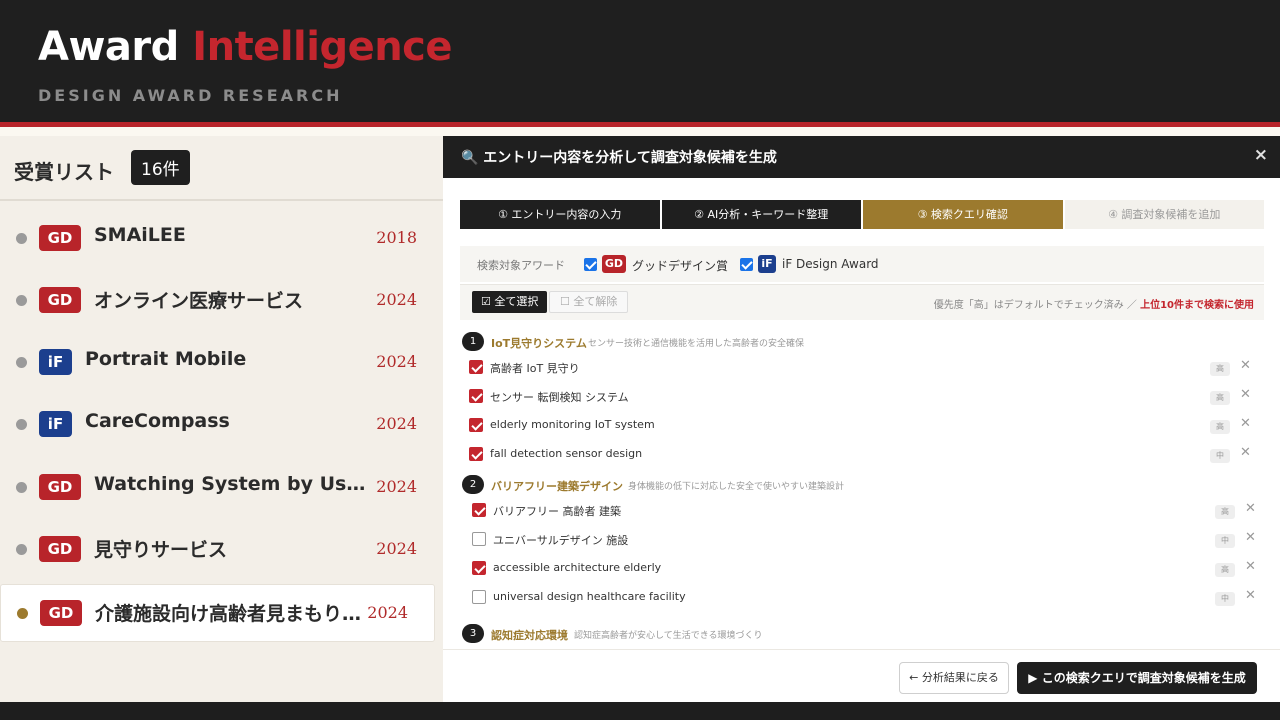 The width and height of the screenshot is (1280, 720). What do you see at coordinates (866, 397) in the screenshot?
I see `query-row: センサー 転倒検知 システム 高 ✕` at bounding box center [866, 397].